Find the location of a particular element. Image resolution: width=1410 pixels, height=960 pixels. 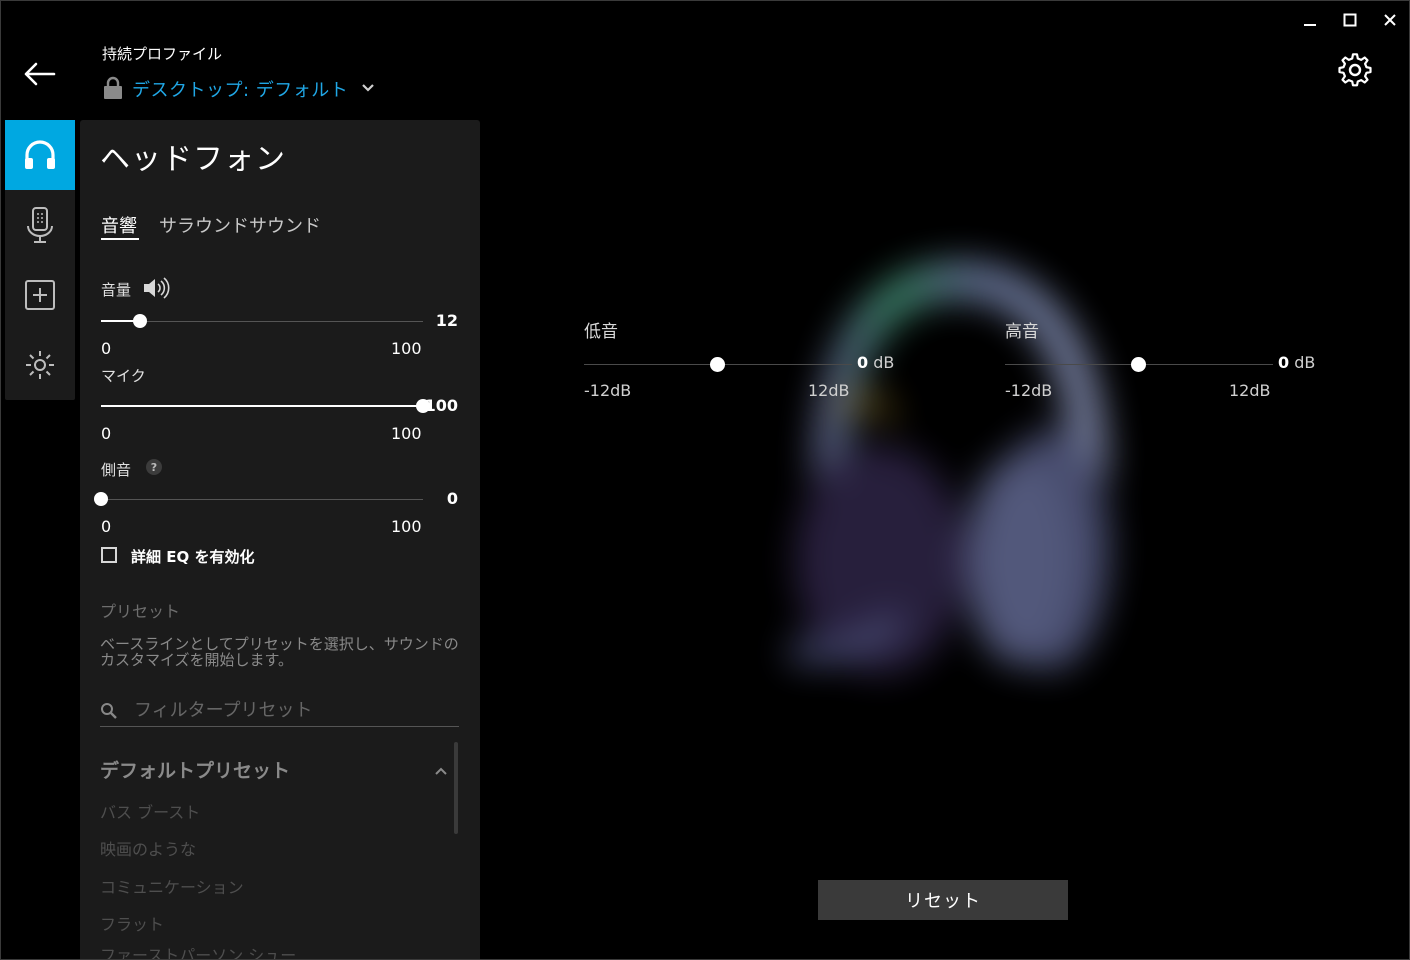

minimize-button is located at coordinates (1310, 20).